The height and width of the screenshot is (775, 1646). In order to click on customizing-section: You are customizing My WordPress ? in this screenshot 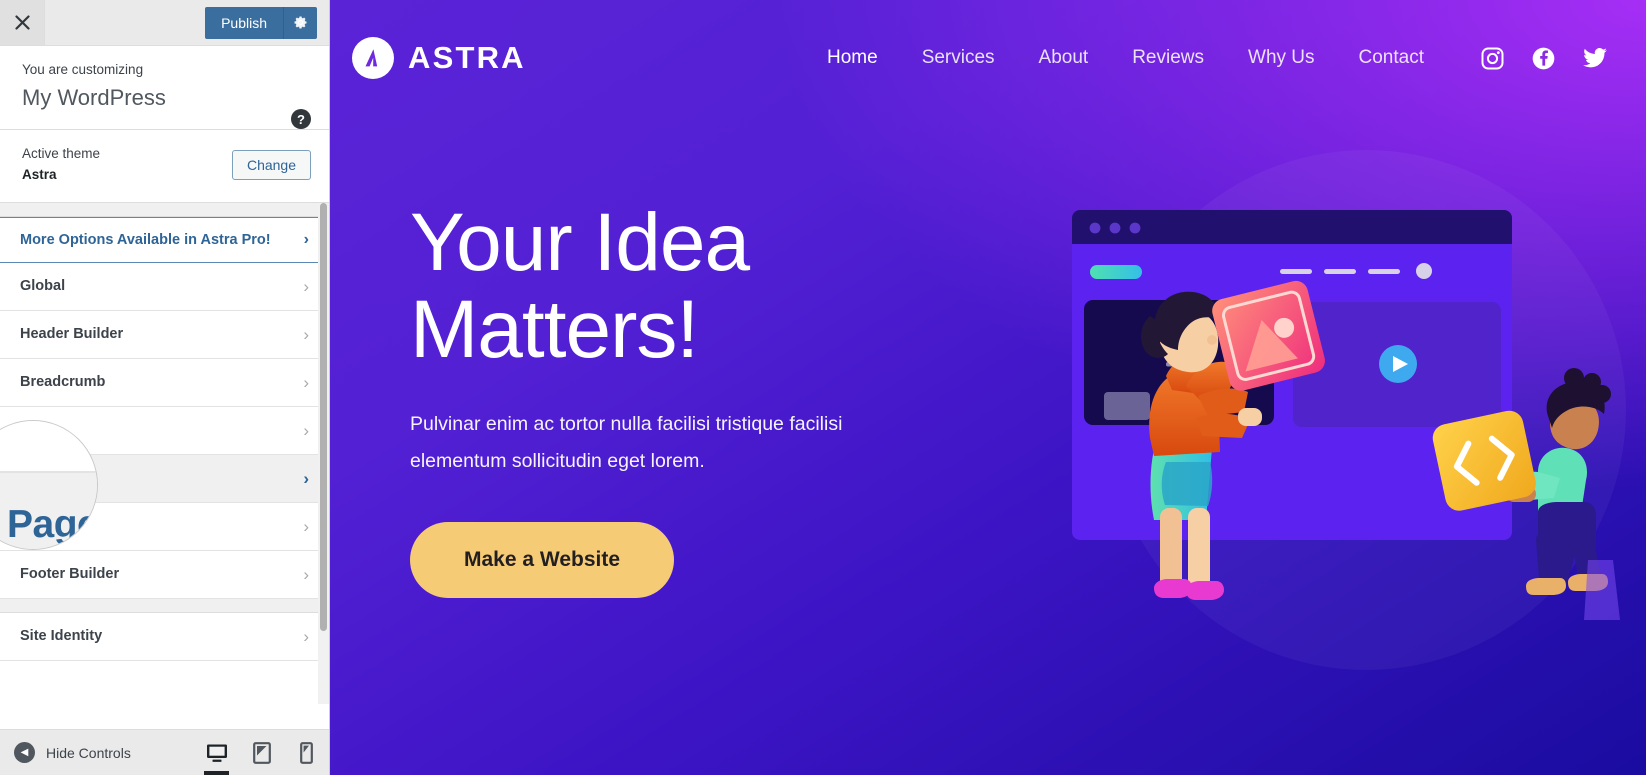, I will do `click(164, 88)`.